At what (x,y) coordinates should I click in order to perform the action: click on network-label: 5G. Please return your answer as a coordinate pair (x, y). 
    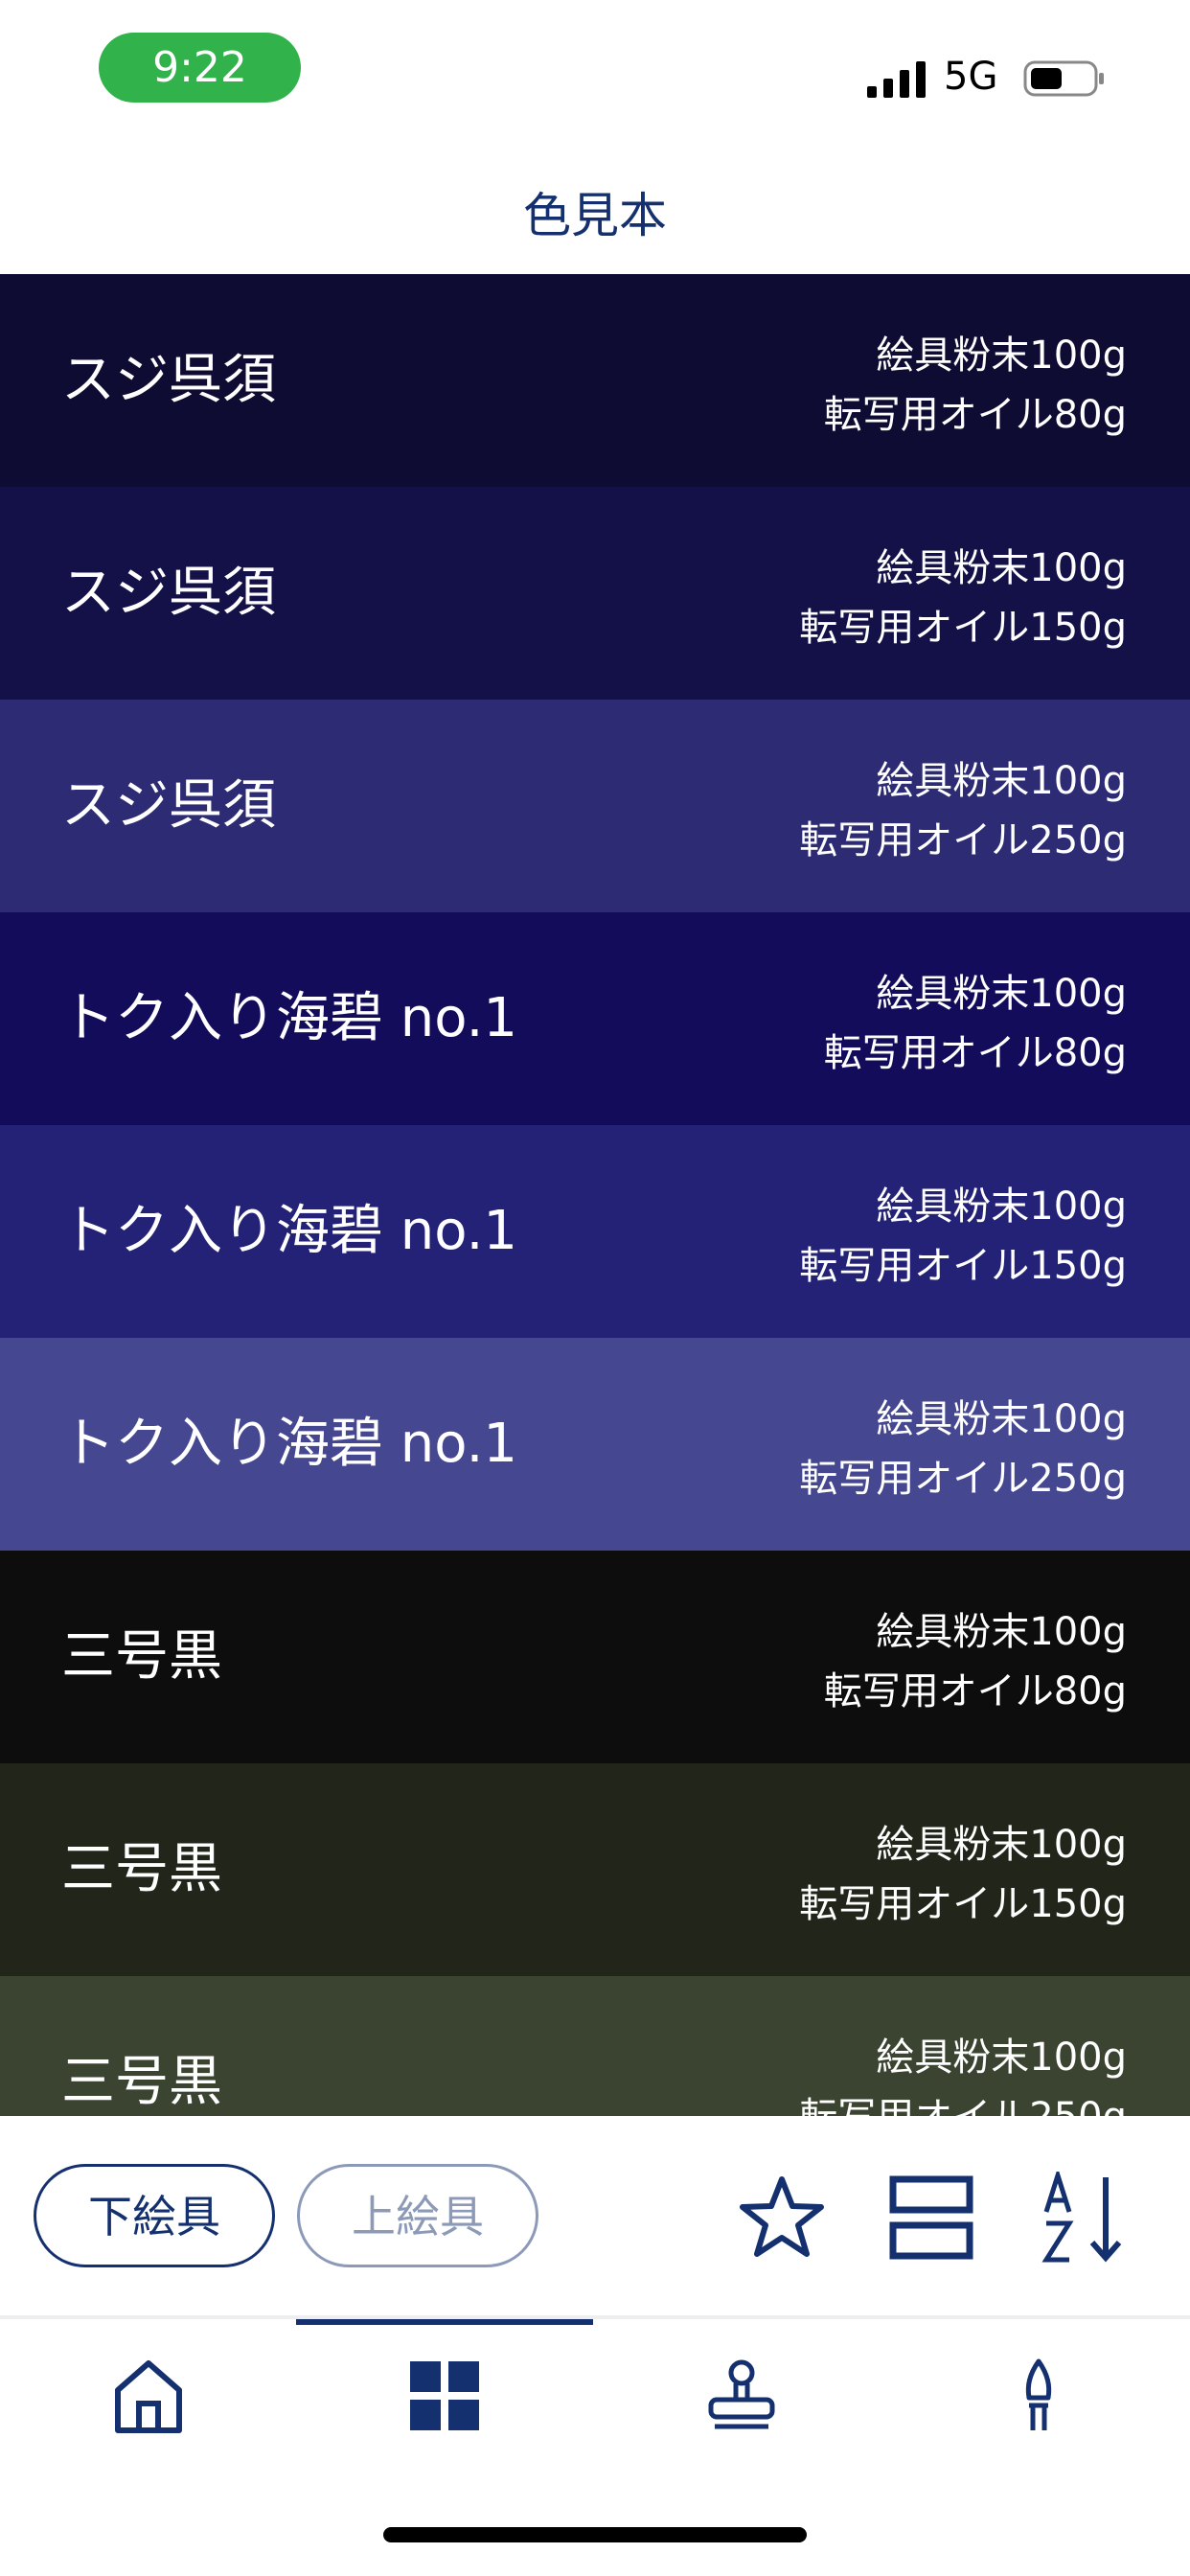
    Looking at the image, I should click on (971, 77).